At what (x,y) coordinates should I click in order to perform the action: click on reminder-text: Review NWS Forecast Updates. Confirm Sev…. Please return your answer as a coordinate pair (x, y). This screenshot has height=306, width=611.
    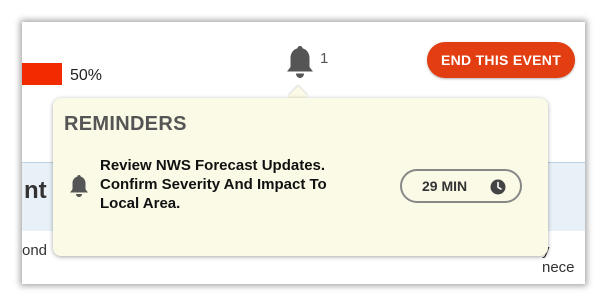
    Looking at the image, I should click on (213, 184).